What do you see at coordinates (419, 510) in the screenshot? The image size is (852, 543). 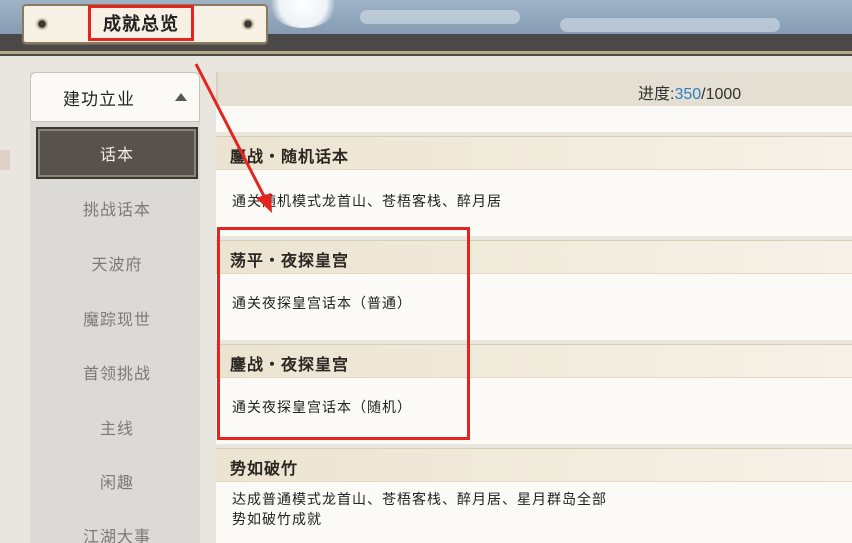 I see `achievement-description: 达成普通模式龙首山、苍梧客栈、醉月居、星月群岛全部 势如破竹成就` at bounding box center [419, 510].